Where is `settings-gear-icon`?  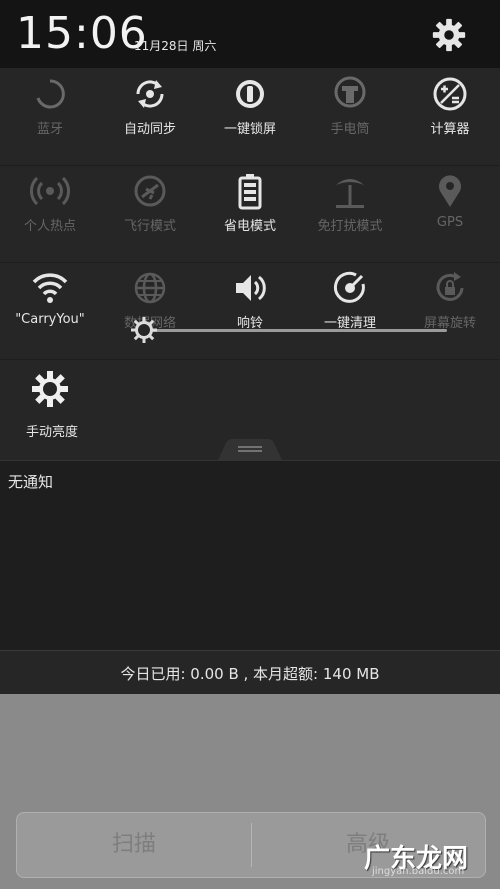 settings-gear-icon is located at coordinates (449, 35).